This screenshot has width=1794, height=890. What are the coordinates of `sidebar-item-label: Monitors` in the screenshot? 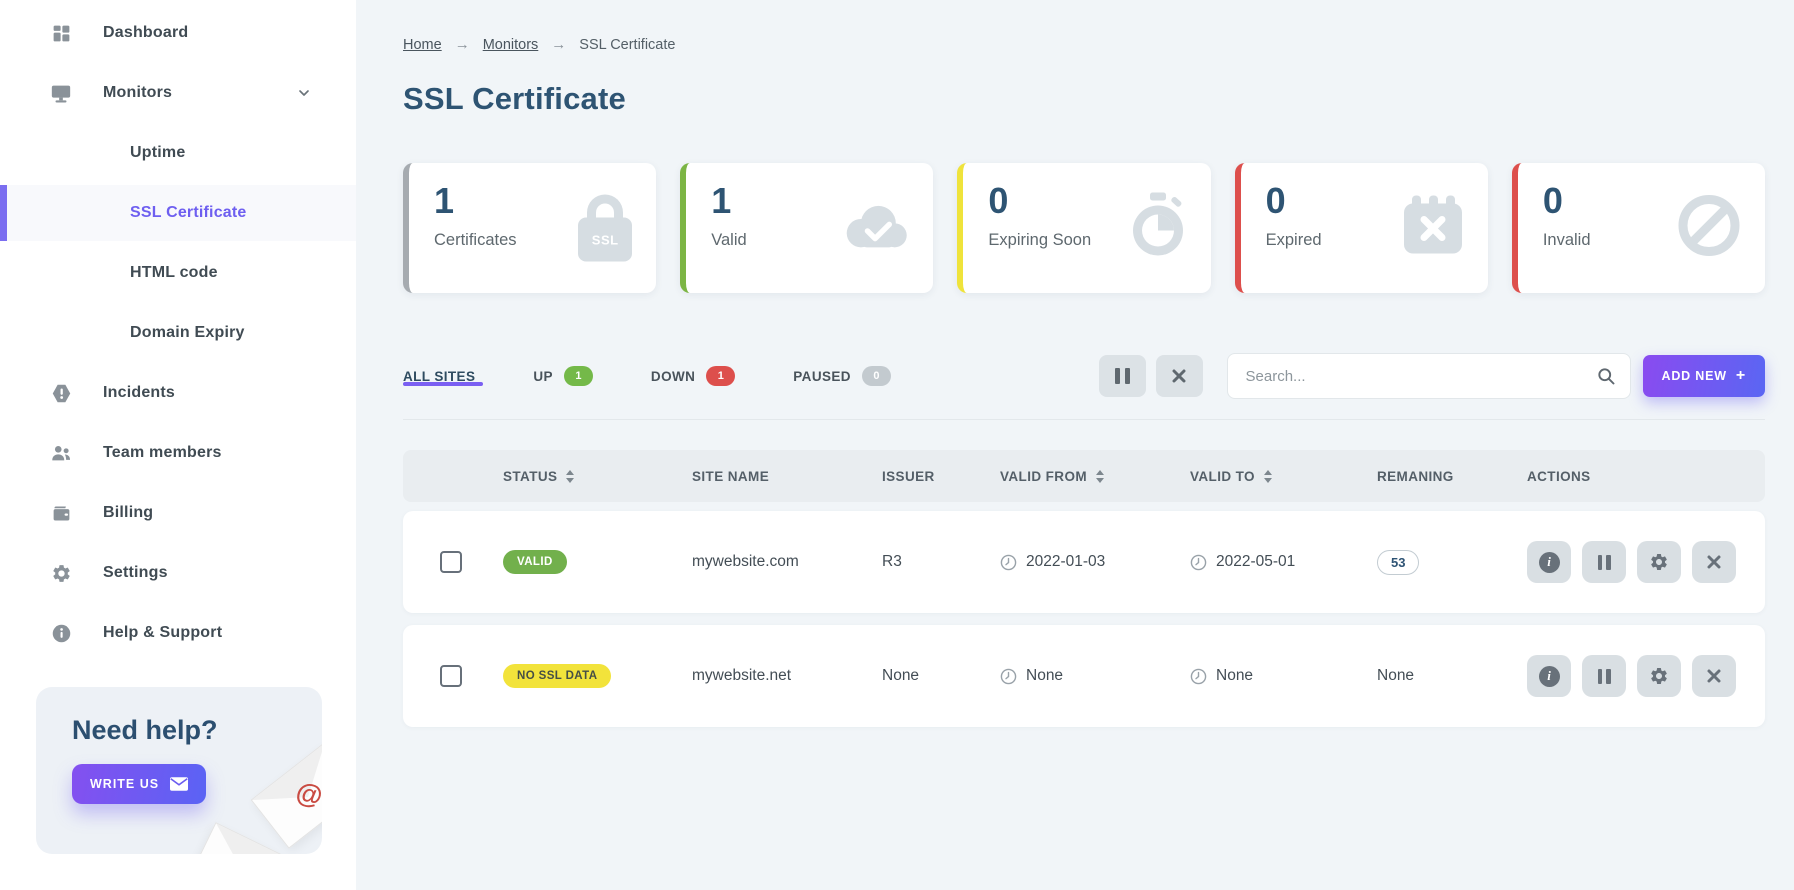 It's located at (138, 92).